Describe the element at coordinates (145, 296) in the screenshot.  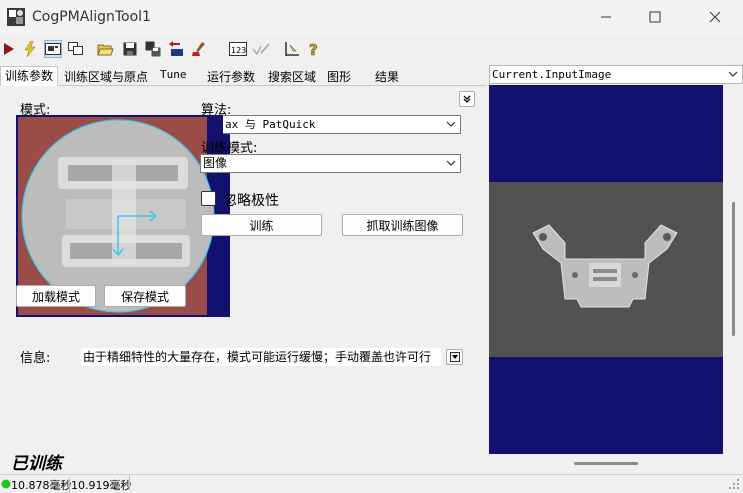
I see `save-pattern-button: 保存模式` at that location.